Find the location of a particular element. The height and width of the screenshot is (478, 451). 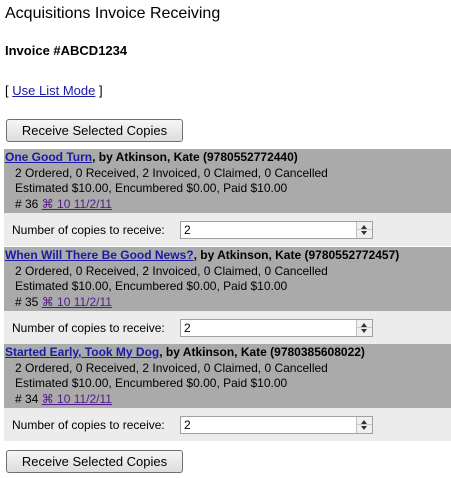

close-bracket: ] is located at coordinates (100, 90).